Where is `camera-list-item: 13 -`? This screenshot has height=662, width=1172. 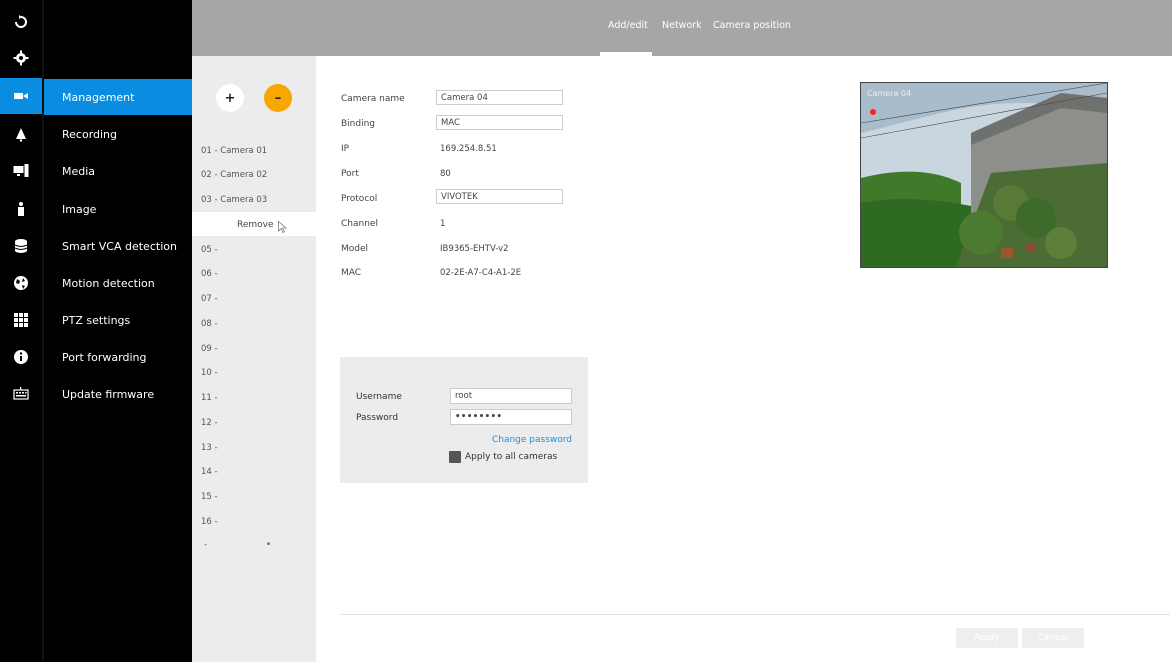 camera-list-item: 13 - is located at coordinates (209, 448).